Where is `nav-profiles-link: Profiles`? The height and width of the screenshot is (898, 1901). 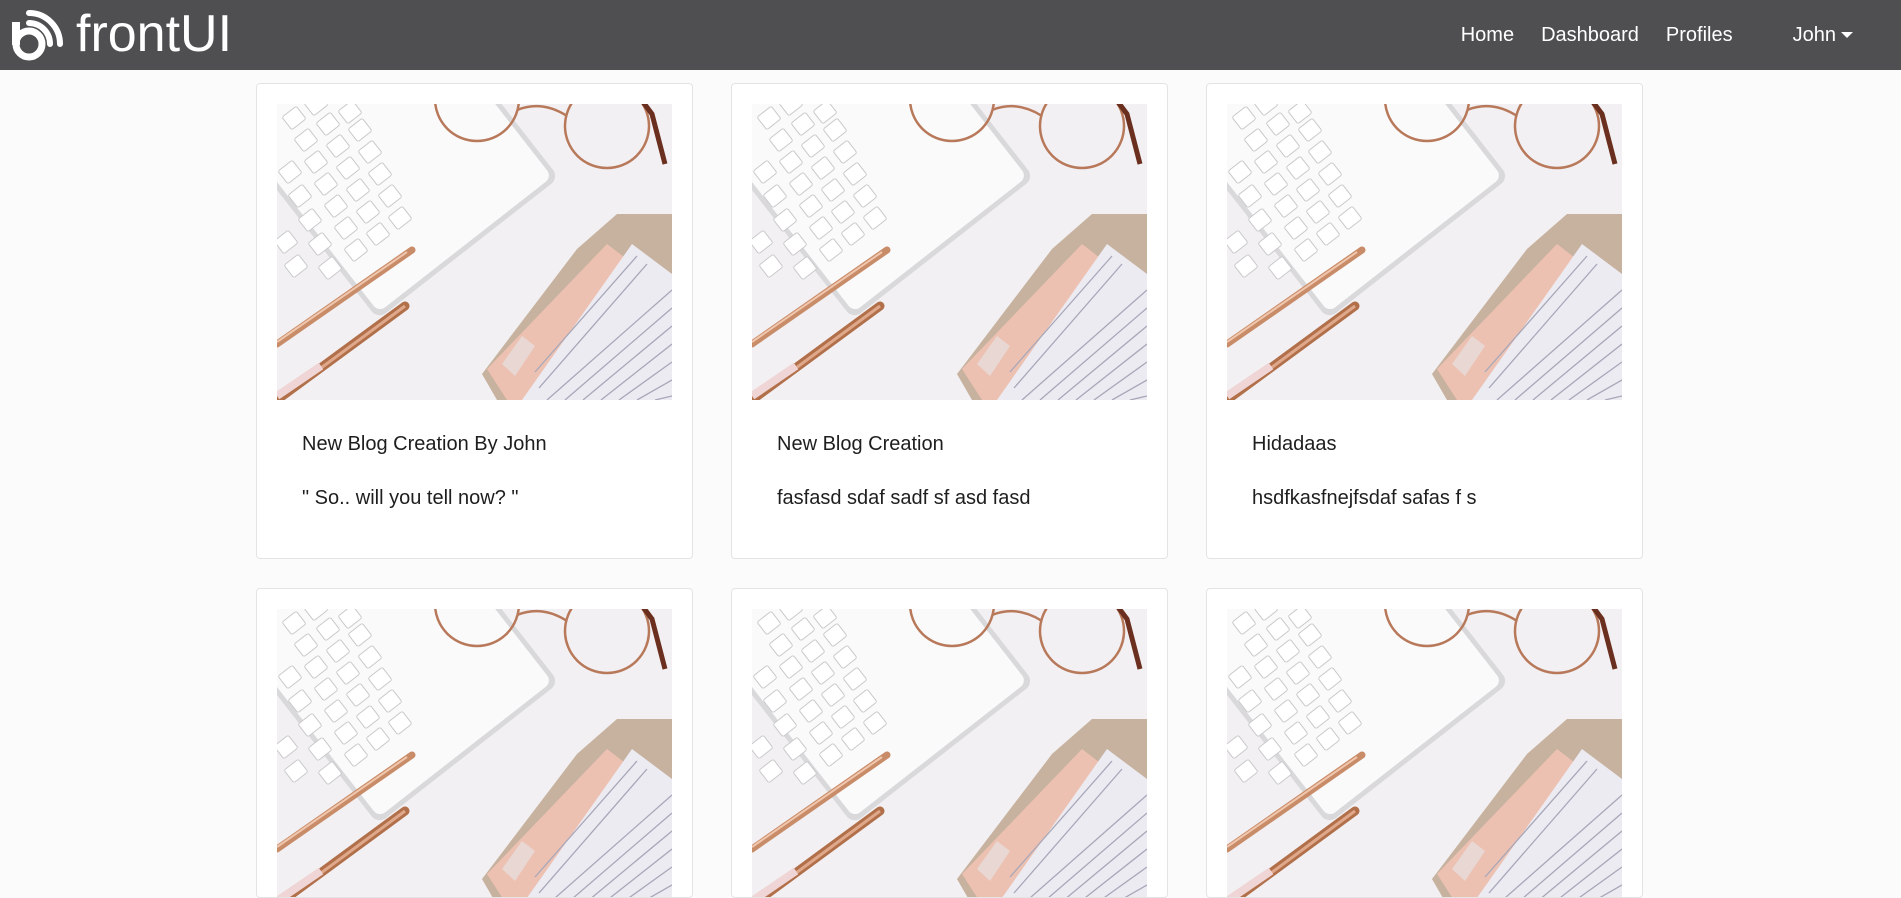 nav-profiles-link: Profiles is located at coordinates (1699, 35).